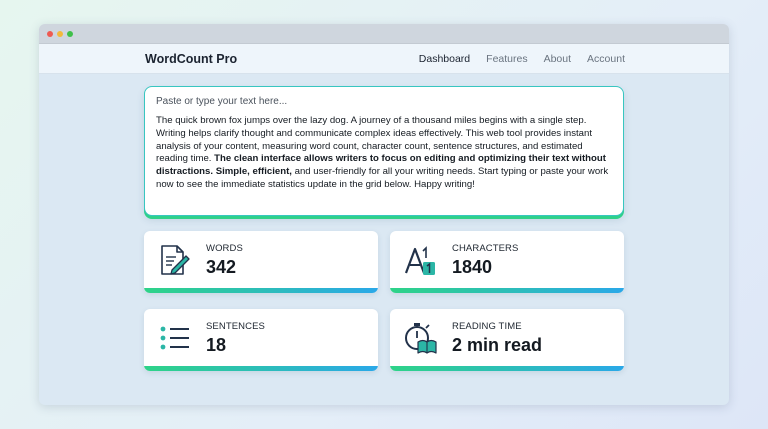 This screenshot has width=768, height=429. I want to click on document-pencil-icon, so click(175, 260).